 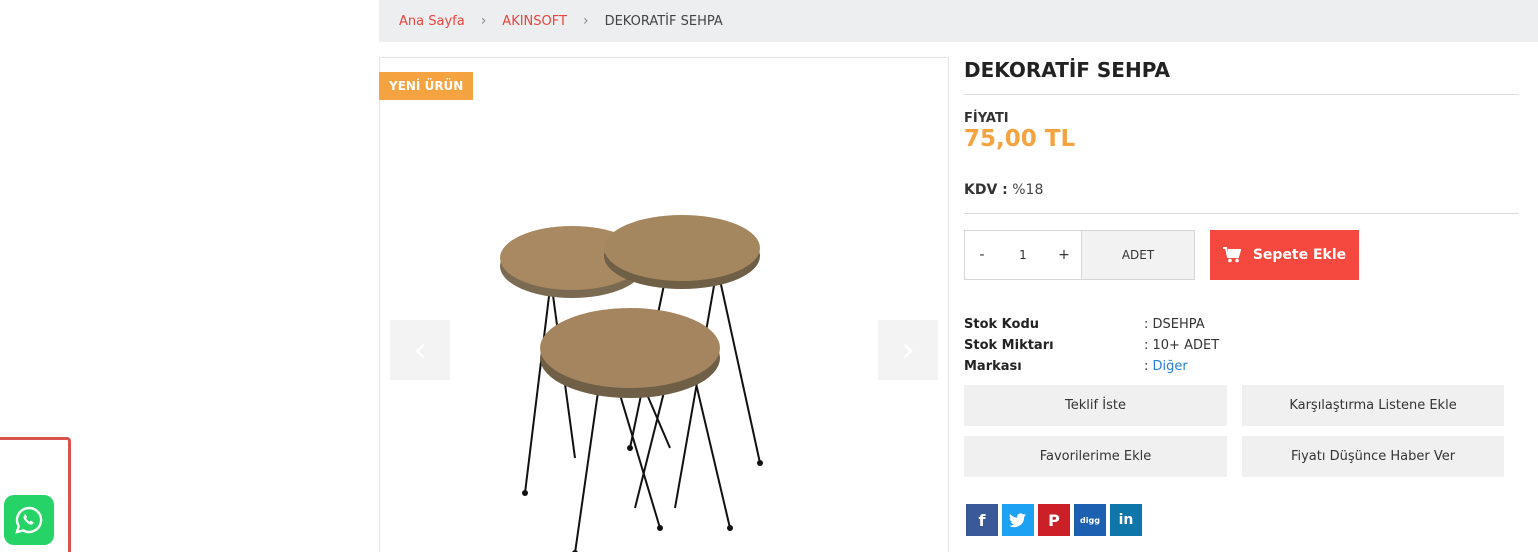 I want to click on linkedin-share-button: in, so click(x=1126, y=520).